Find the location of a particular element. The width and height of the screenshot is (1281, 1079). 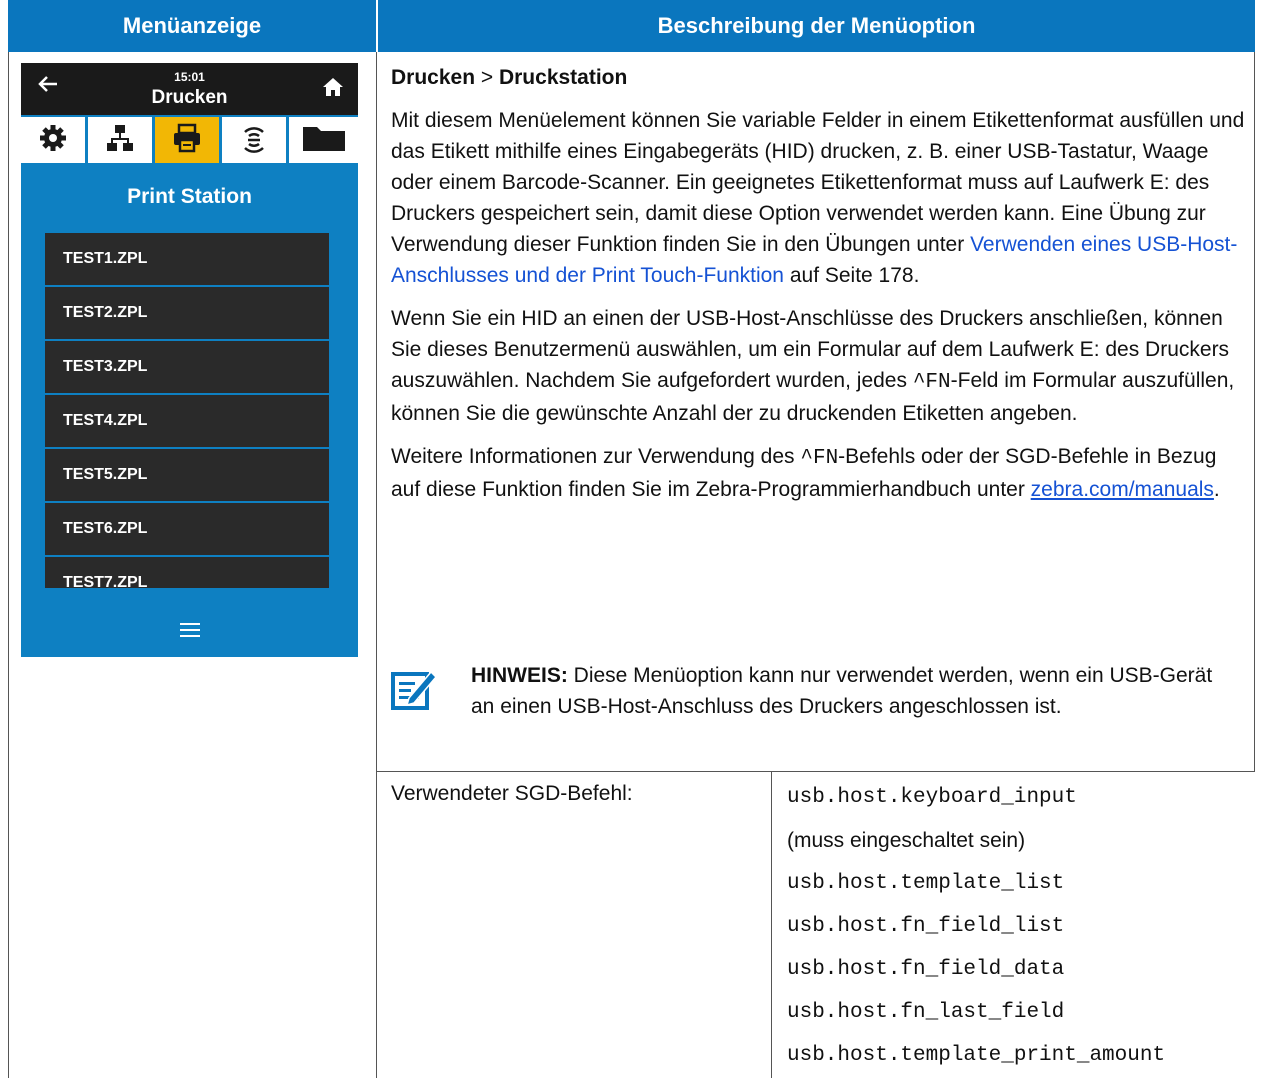

display-top-bar: 15:01 Drucken is located at coordinates (189, 89).